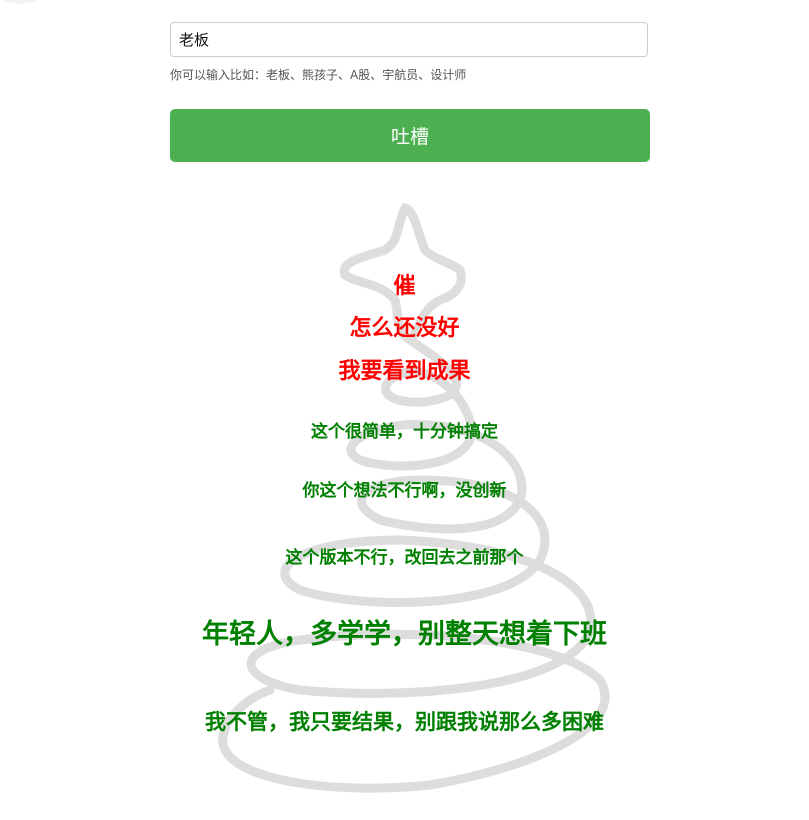  What do you see at coordinates (404, 722) in the screenshot?
I see `tree-line-8: 我不管，我只要结果，别跟我说那么多困难` at bounding box center [404, 722].